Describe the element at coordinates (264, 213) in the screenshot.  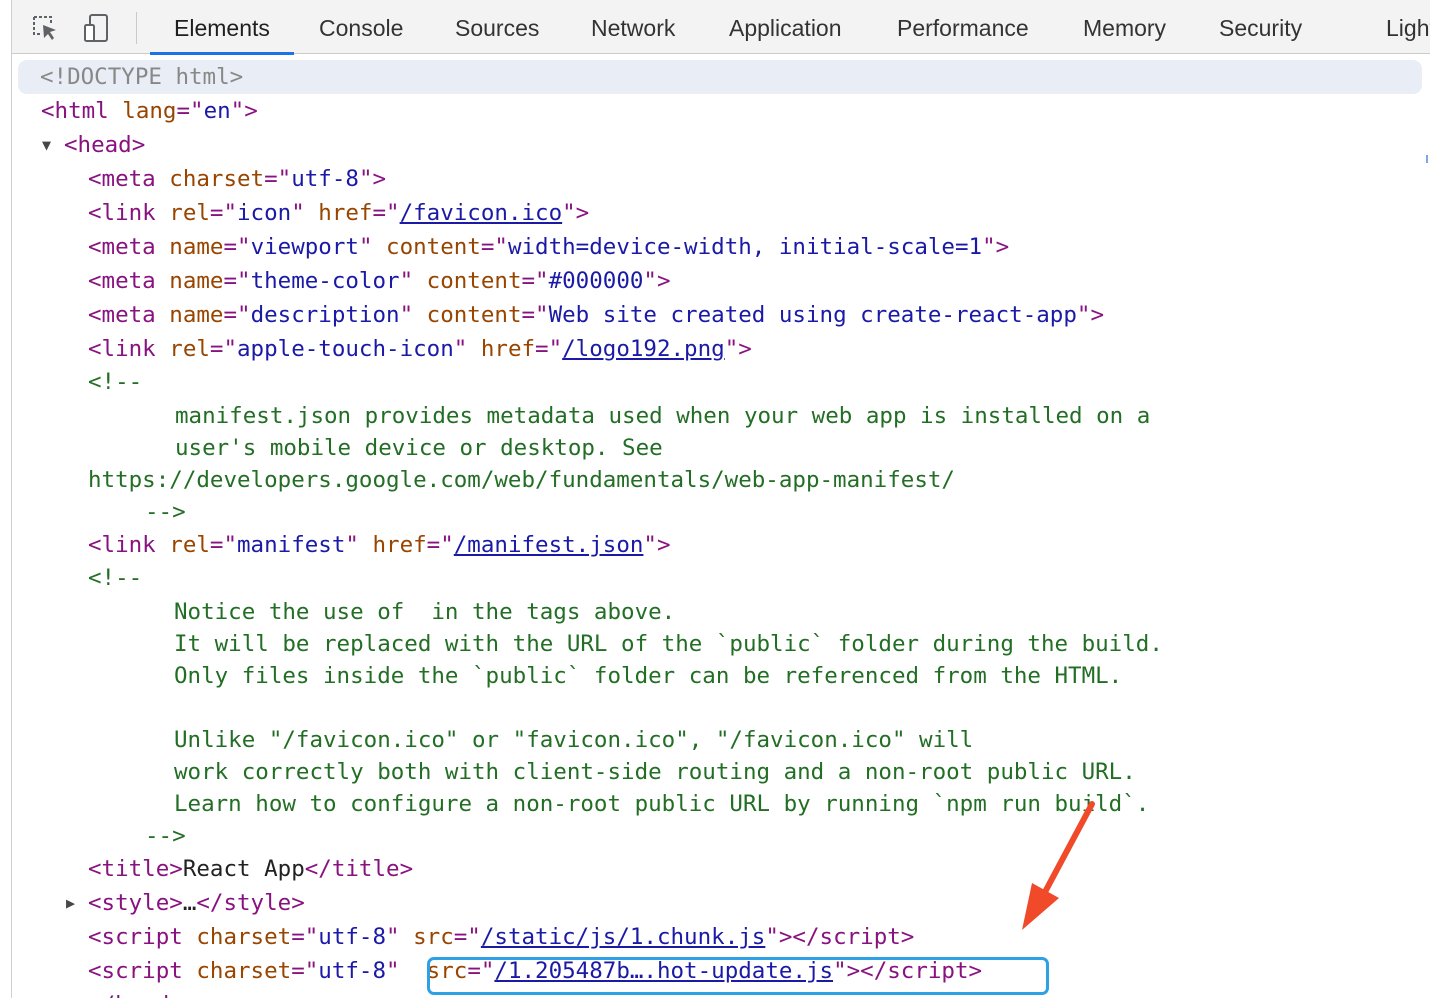
I see `attr-value: icon` at that location.